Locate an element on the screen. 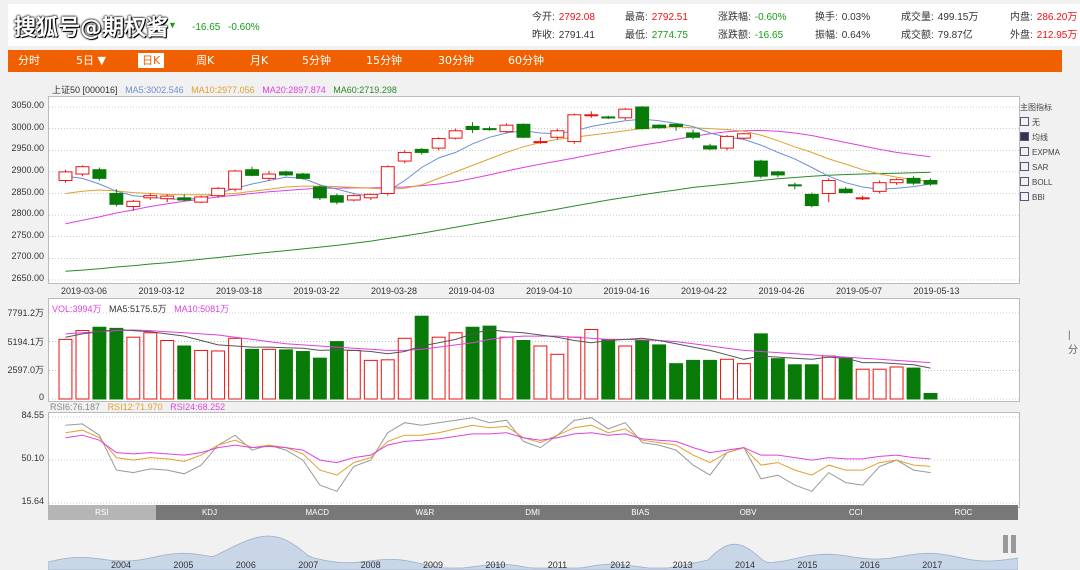 Image resolution: width=1080 pixels, height=570 pixels. indicator-tab: RSI is located at coordinates (102, 512).